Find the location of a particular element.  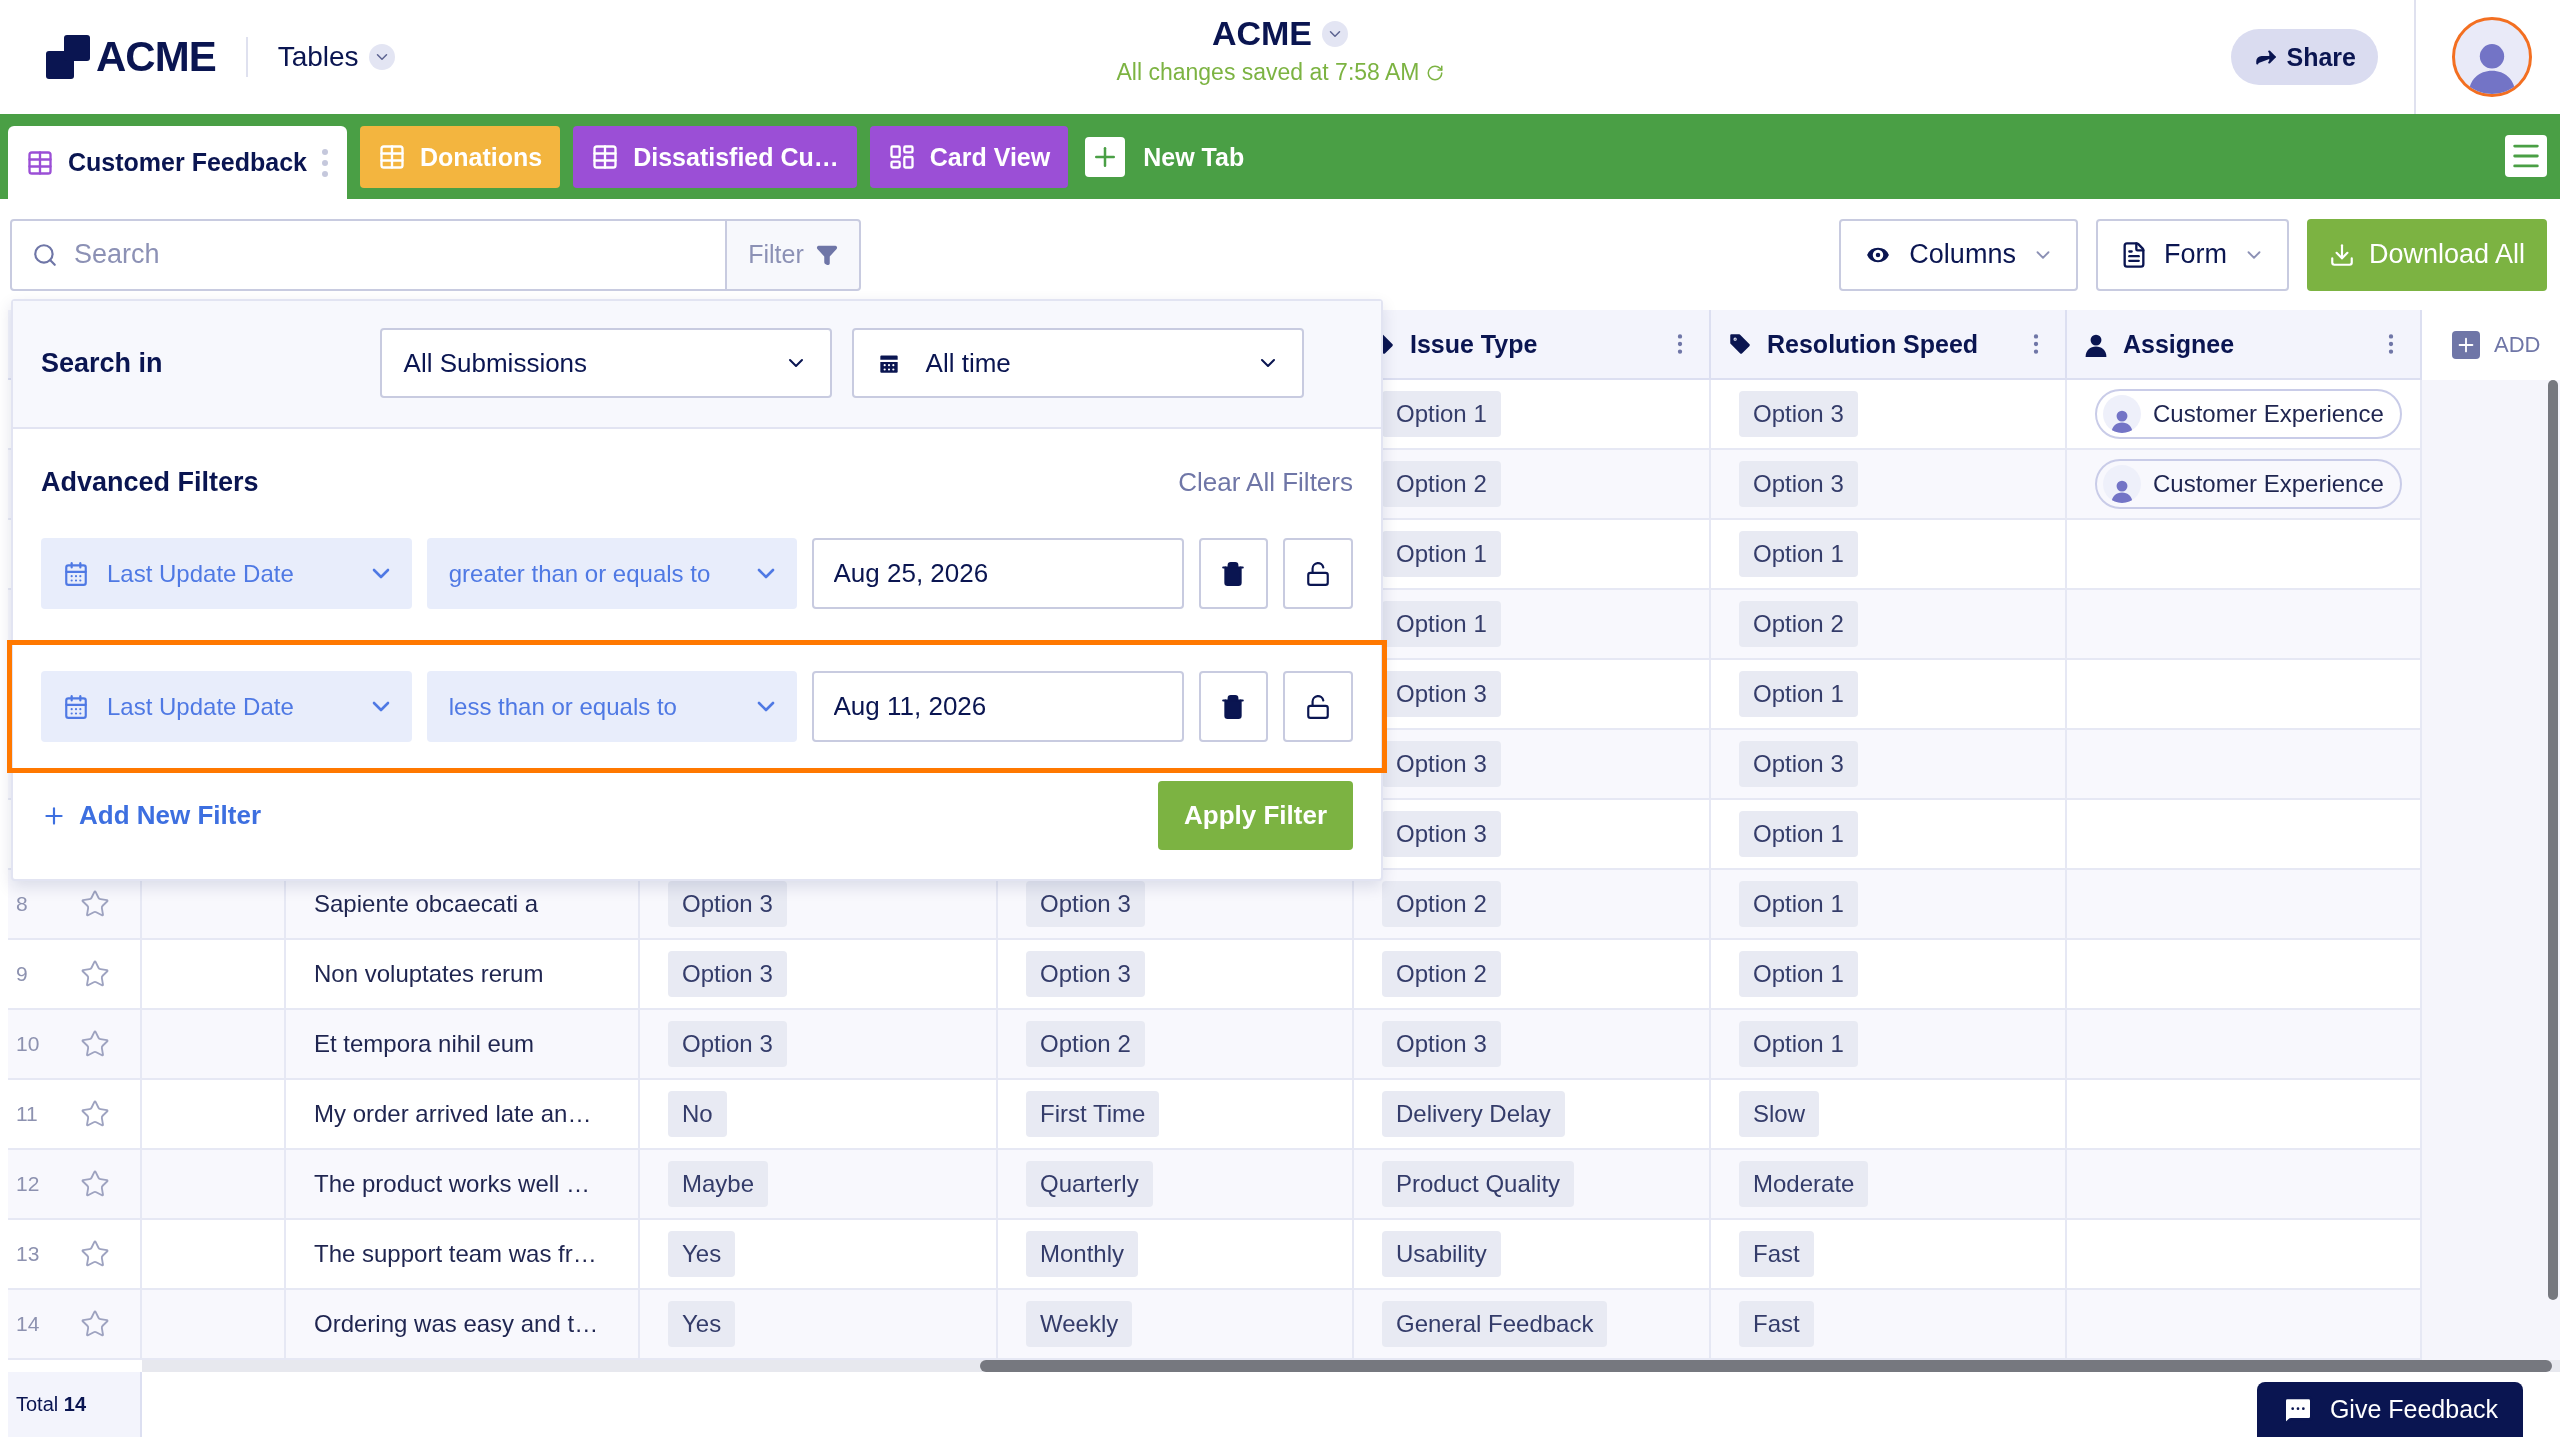

option-tag: Maybe is located at coordinates (718, 1184).